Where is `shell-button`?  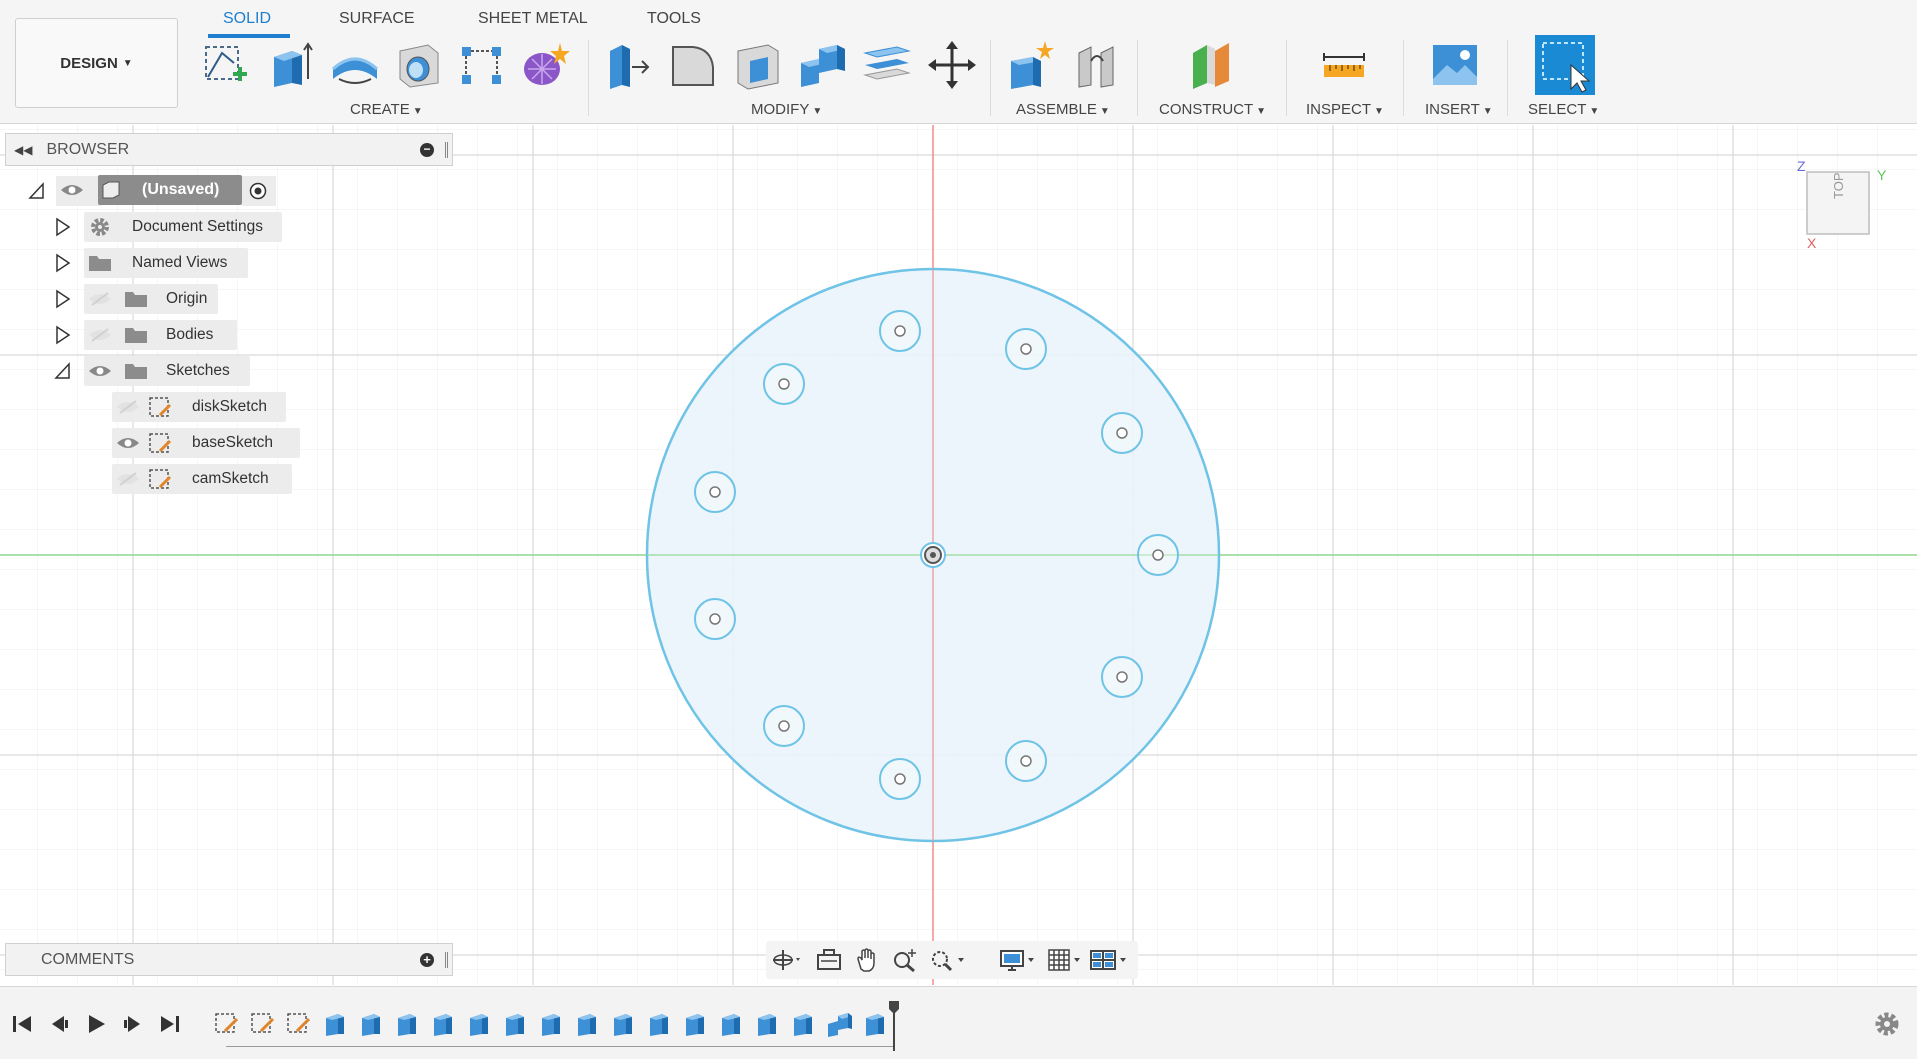
shell-button is located at coordinates (758, 65).